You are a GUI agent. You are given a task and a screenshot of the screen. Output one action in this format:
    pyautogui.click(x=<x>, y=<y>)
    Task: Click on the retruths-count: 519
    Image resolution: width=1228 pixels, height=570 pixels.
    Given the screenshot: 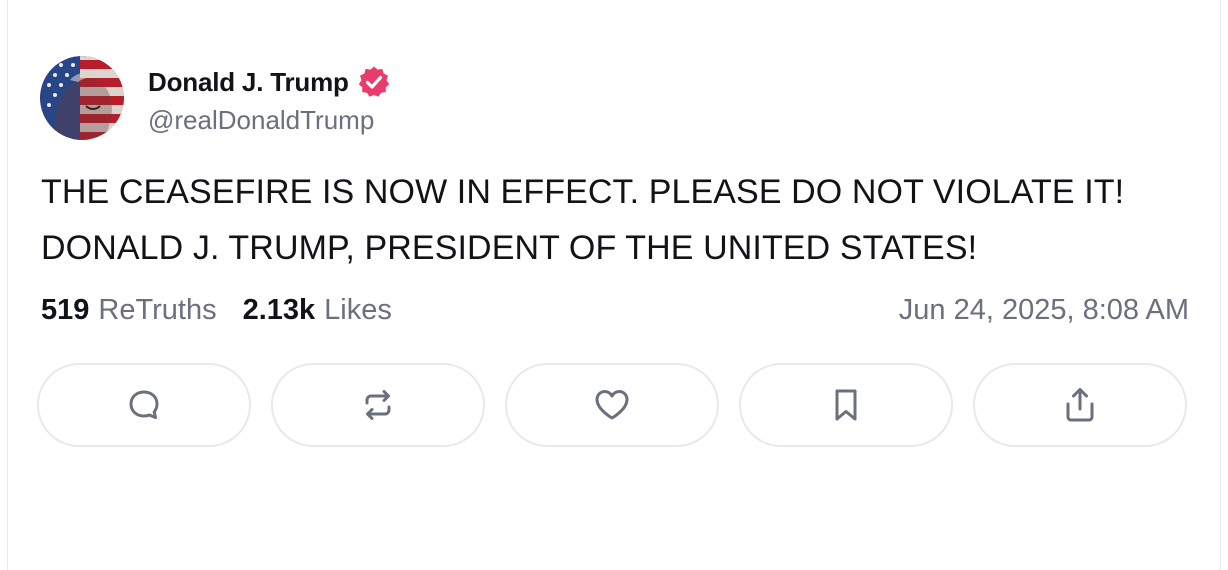 What is the action you would take?
    pyautogui.click(x=65, y=310)
    